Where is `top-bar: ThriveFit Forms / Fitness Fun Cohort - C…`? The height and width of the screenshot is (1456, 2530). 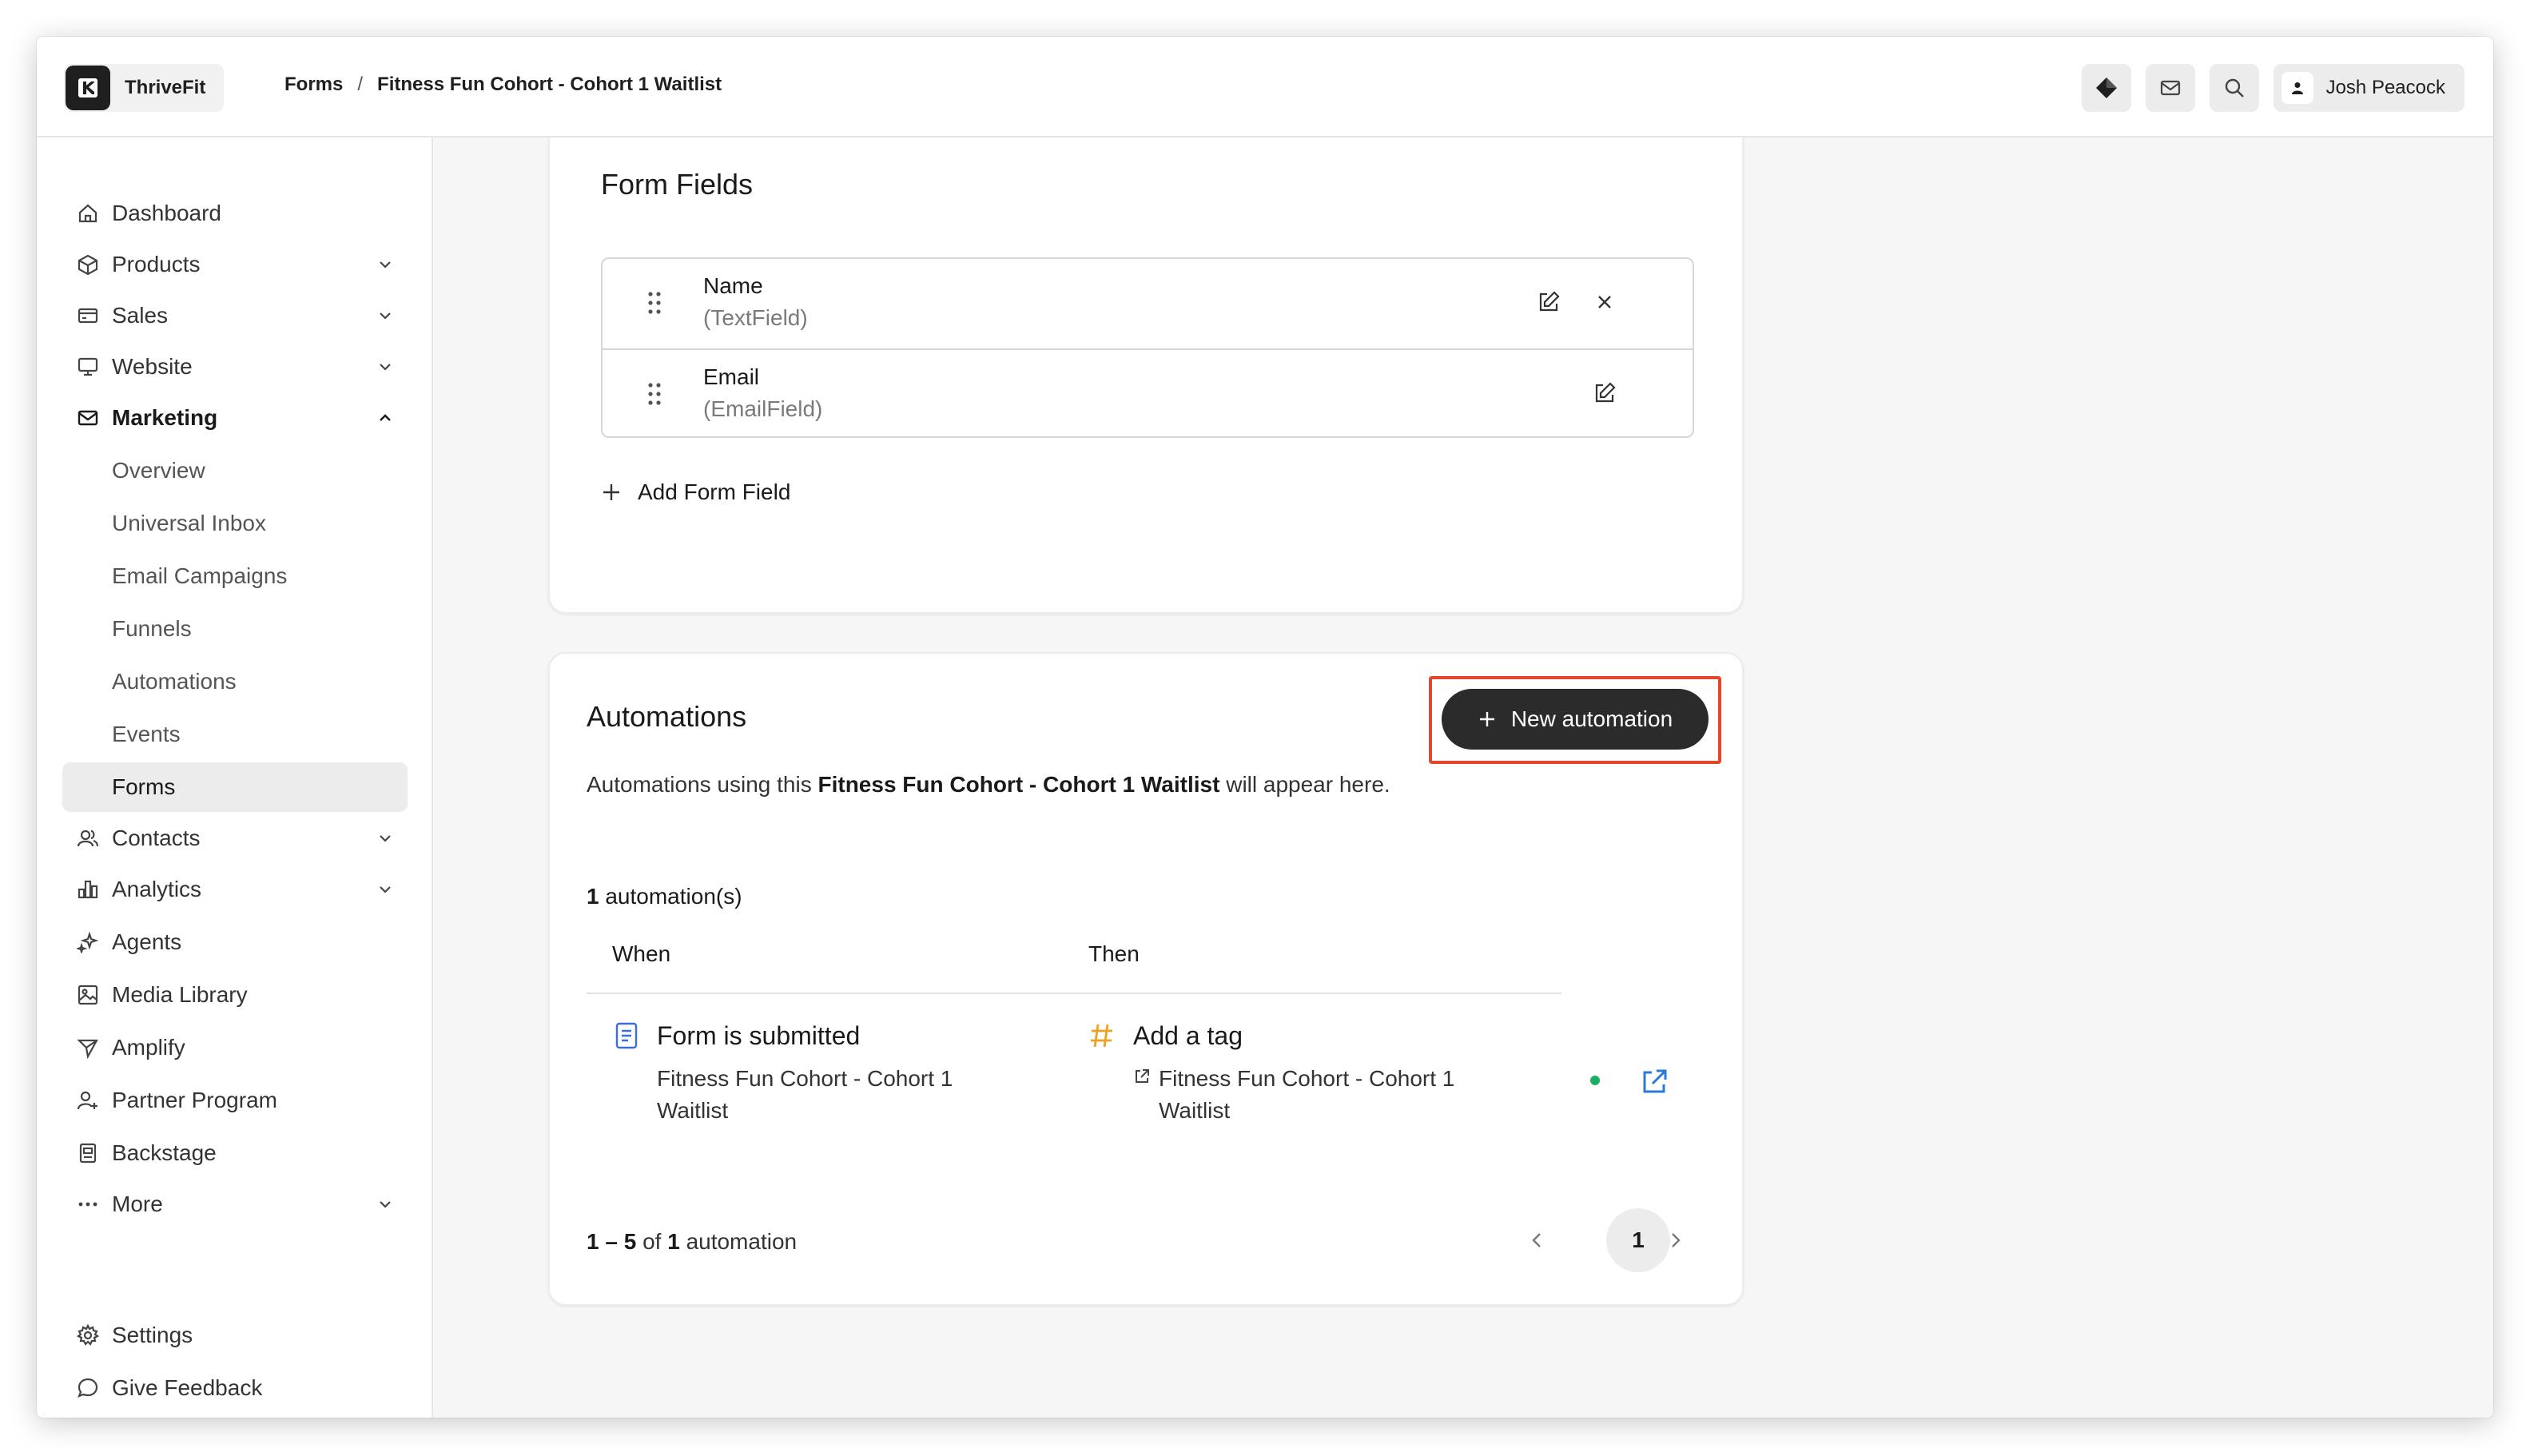 top-bar: ThriveFit Forms / Fitness Fun Cohort - C… is located at coordinates (1265, 87).